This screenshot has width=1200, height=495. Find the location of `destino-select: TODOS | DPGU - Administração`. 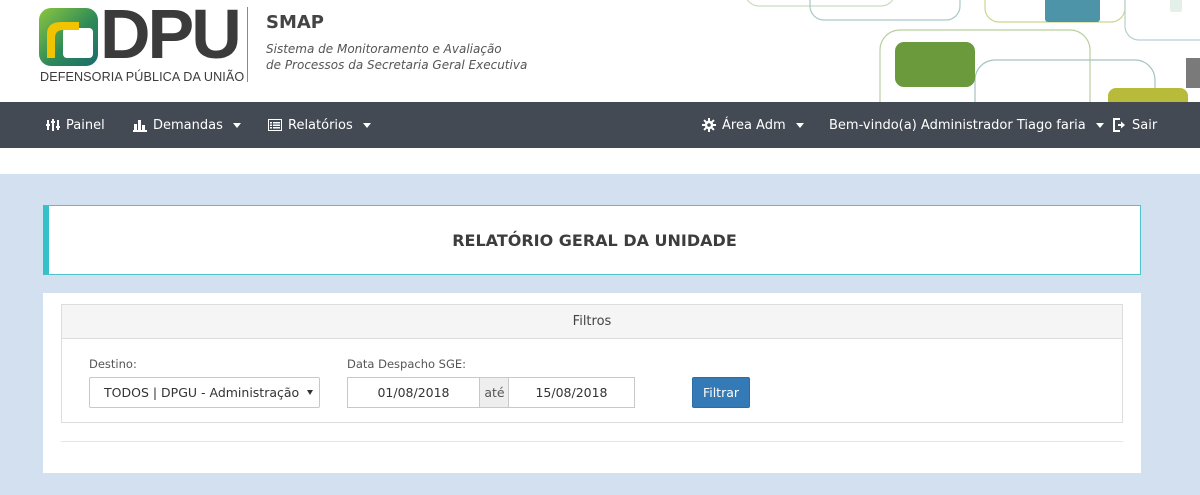

destino-select: TODOS | DPGU - Administração is located at coordinates (204, 392).